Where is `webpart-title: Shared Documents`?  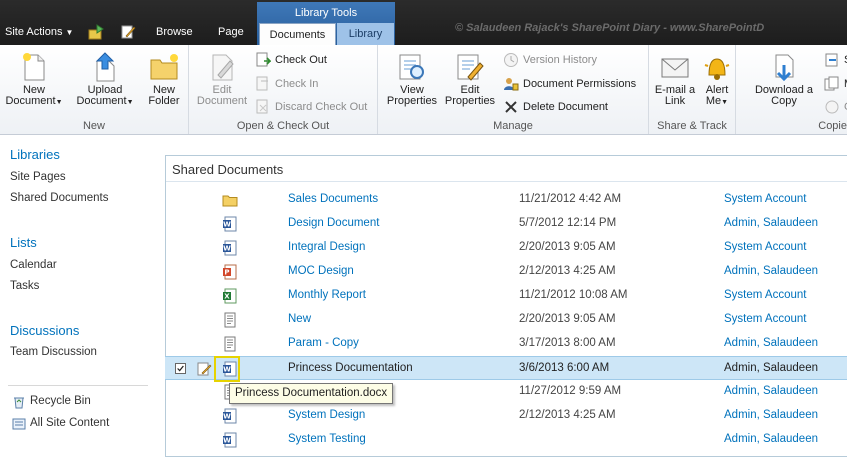 webpart-title: Shared Documents is located at coordinates (227, 169).